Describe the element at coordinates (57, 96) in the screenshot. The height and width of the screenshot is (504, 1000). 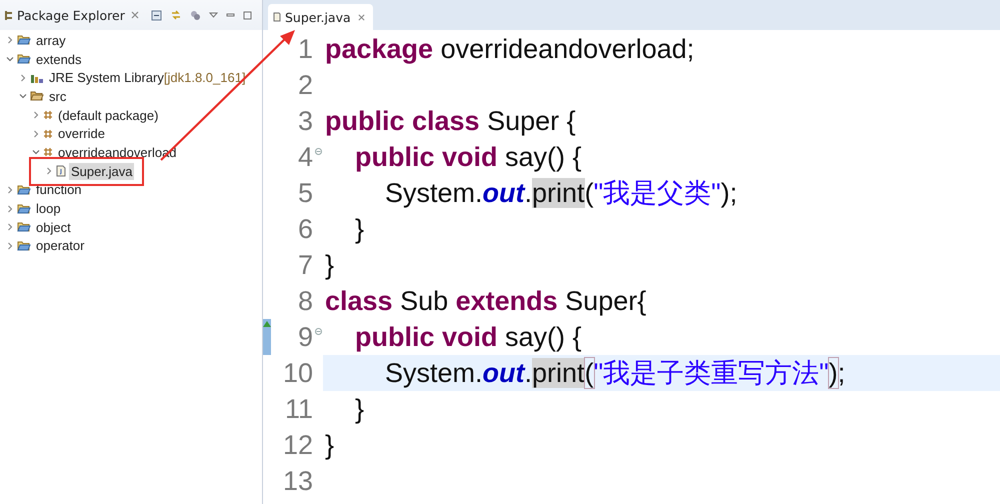
I see `tree-item: src` at that location.